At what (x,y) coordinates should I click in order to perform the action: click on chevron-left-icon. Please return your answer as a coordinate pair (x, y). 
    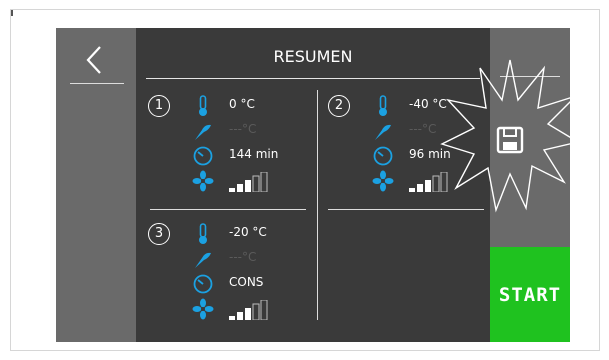
    Looking at the image, I should click on (93, 60).